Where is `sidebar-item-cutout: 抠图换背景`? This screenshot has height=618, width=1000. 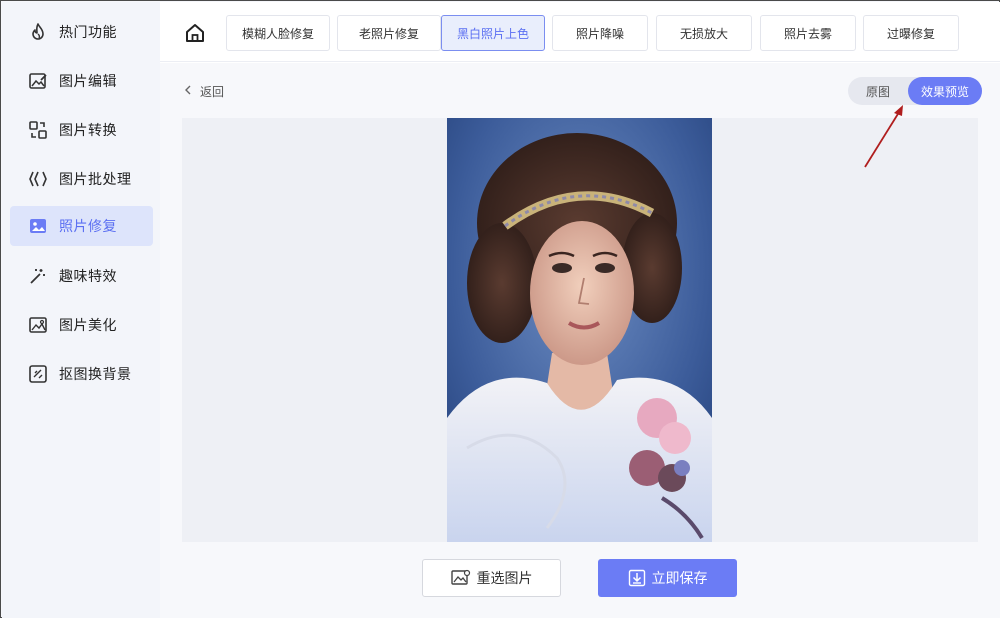
sidebar-item-cutout: 抠图换背景 is located at coordinates (81, 374).